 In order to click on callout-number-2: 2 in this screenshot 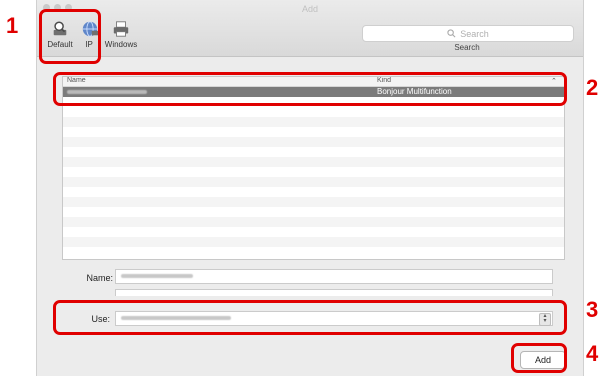, I will do `click(592, 87)`.